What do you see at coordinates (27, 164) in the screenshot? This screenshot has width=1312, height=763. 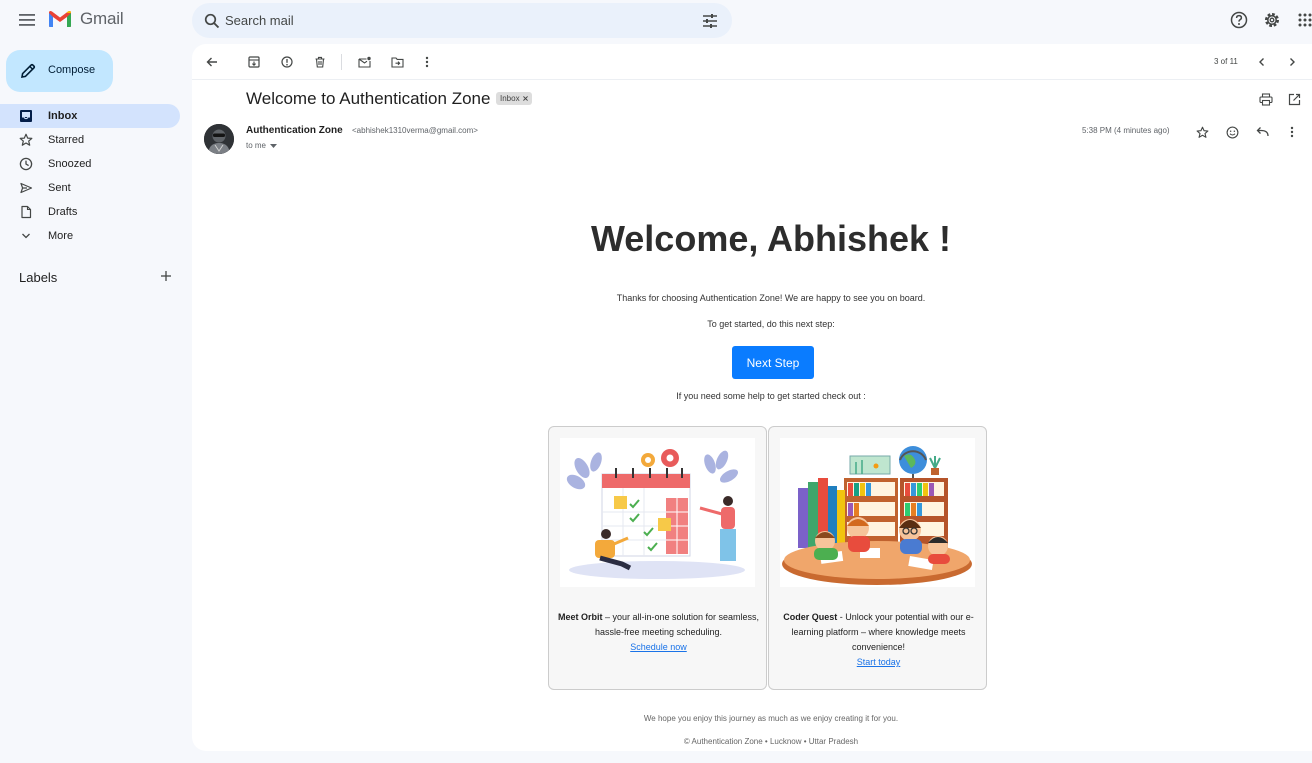 I see `clock-icon` at bounding box center [27, 164].